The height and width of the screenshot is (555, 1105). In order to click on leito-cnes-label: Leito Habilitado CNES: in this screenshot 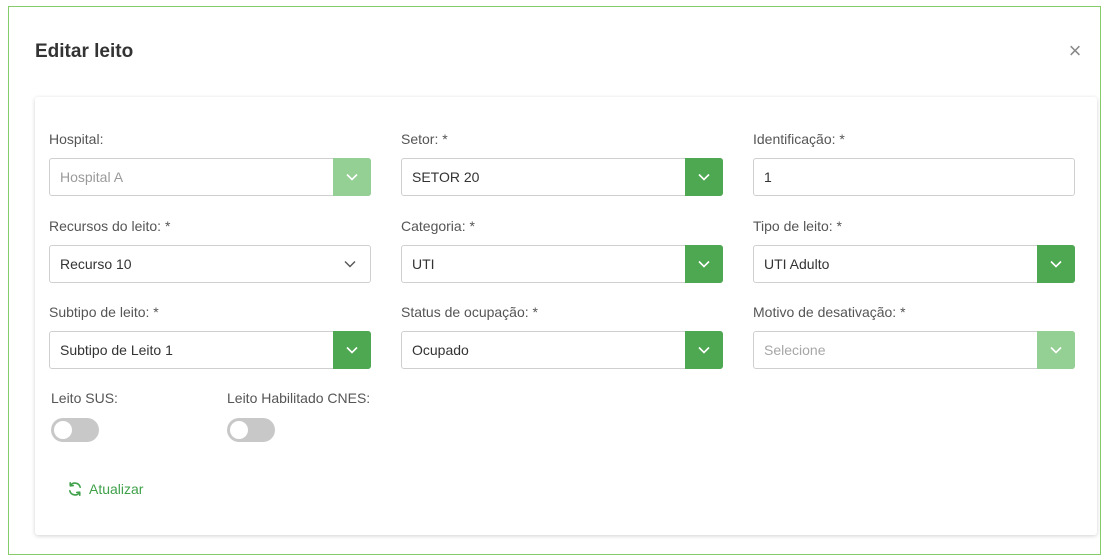, I will do `click(299, 398)`.